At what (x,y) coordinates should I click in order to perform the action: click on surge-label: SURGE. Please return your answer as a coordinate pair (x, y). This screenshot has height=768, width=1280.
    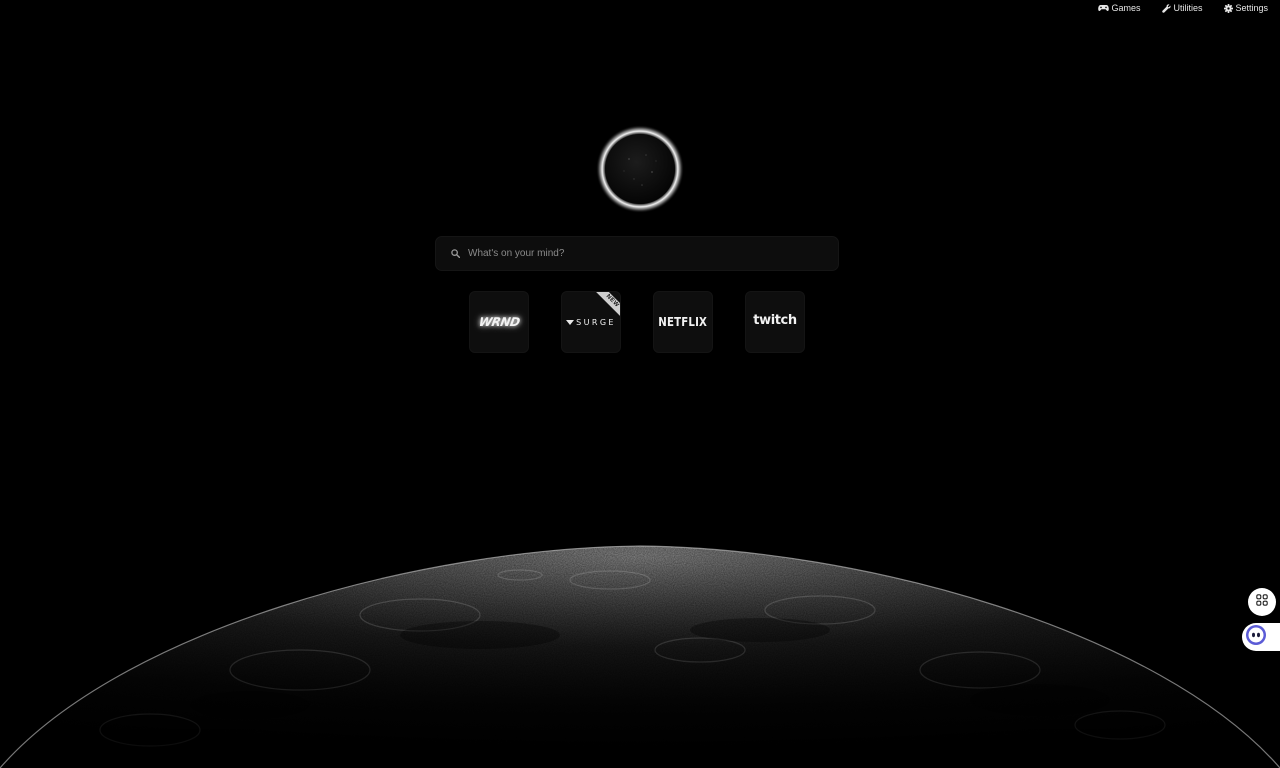
    Looking at the image, I should click on (596, 322).